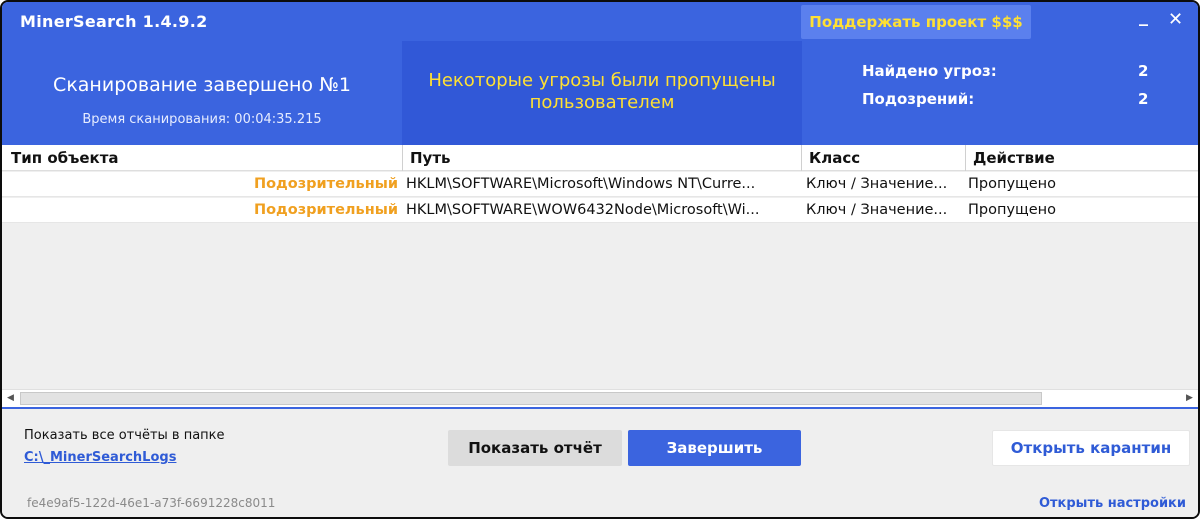 This screenshot has width=1200, height=519. Describe the element at coordinates (1081, 158) in the screenshot. I see `column-header-action: Действие` at that location.